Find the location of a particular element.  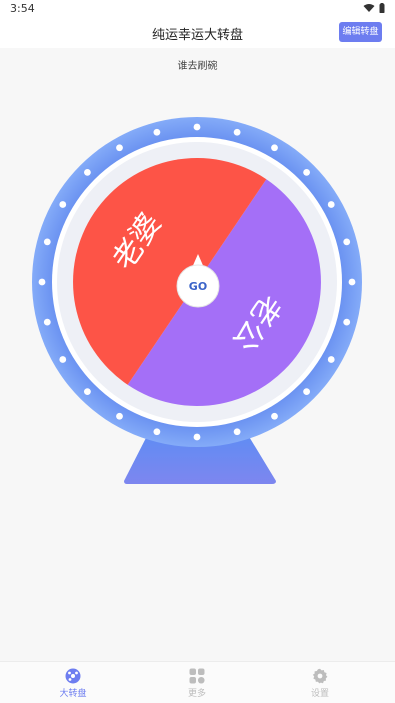

nav-label-more: 更多 is located at coordinates (196, 694).